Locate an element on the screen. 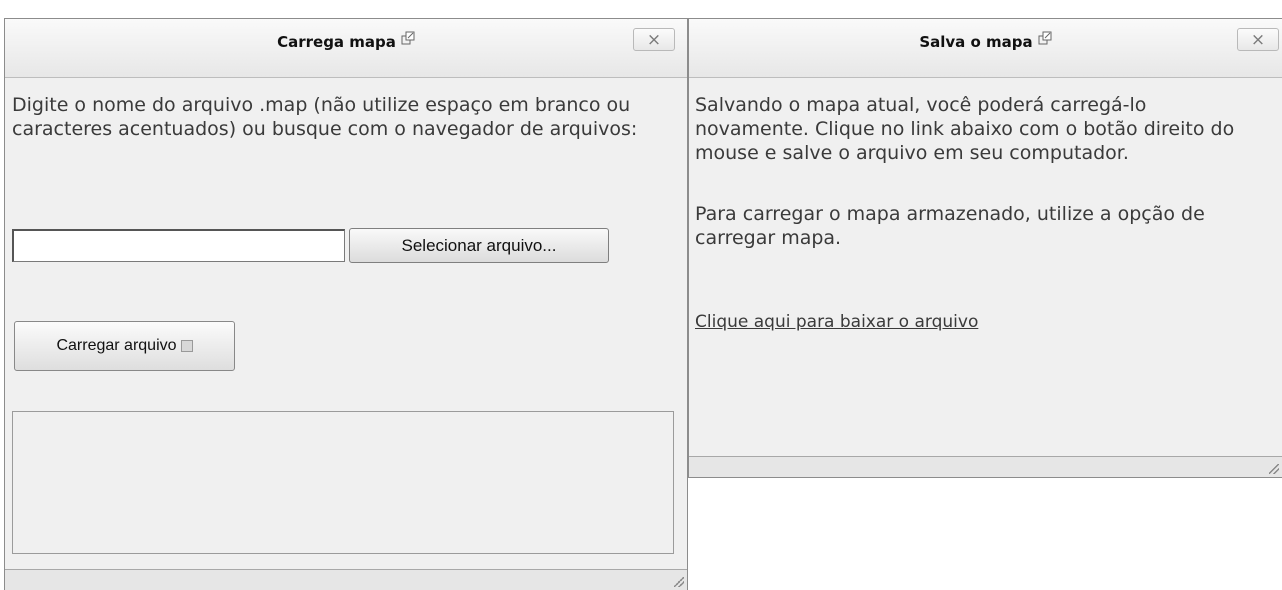 The width and height of the screenshot is (1282, 590). save-status-bar is located at coordinates (985, 466).